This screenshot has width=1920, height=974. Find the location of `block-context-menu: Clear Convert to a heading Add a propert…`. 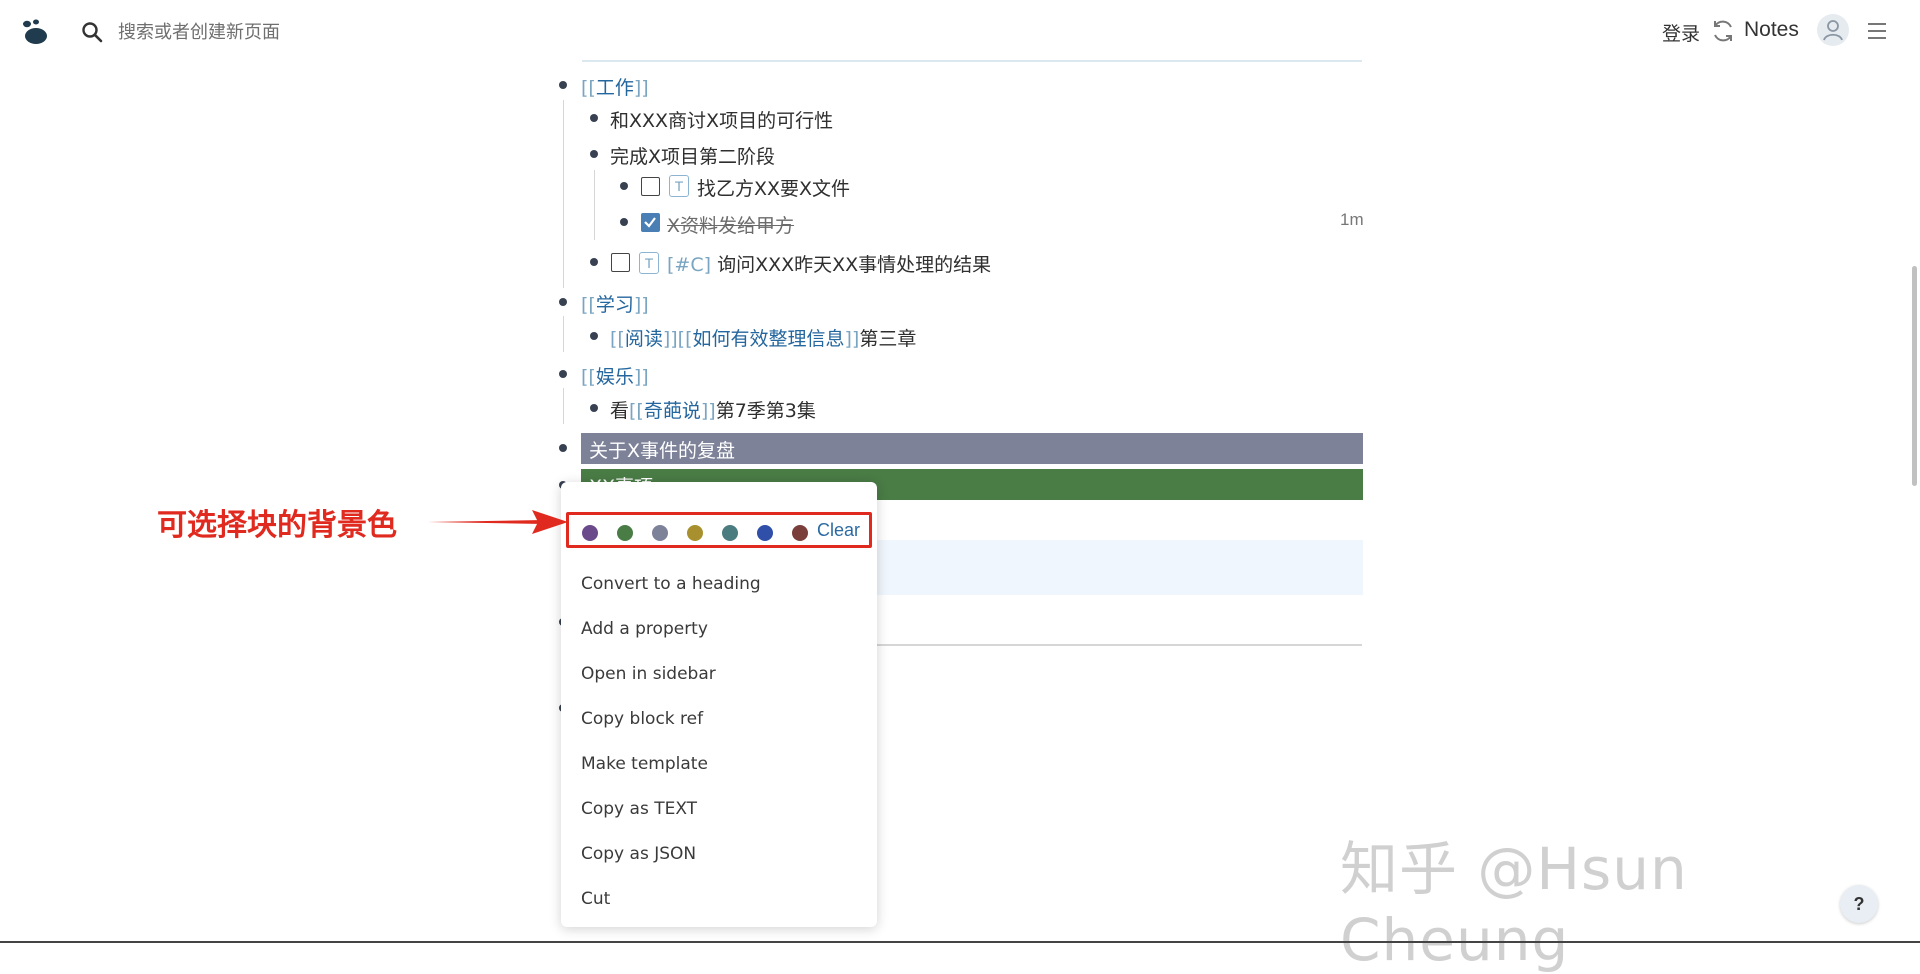

block-context-menu: Clear Convert to a heading Add a propert… is located at coordinates (719, 704).